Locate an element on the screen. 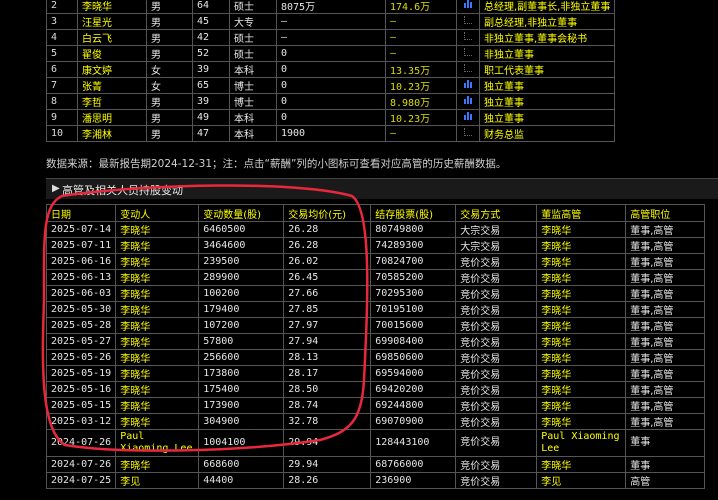  executive-name: 翟俊 is located at coordinates (112, 53).